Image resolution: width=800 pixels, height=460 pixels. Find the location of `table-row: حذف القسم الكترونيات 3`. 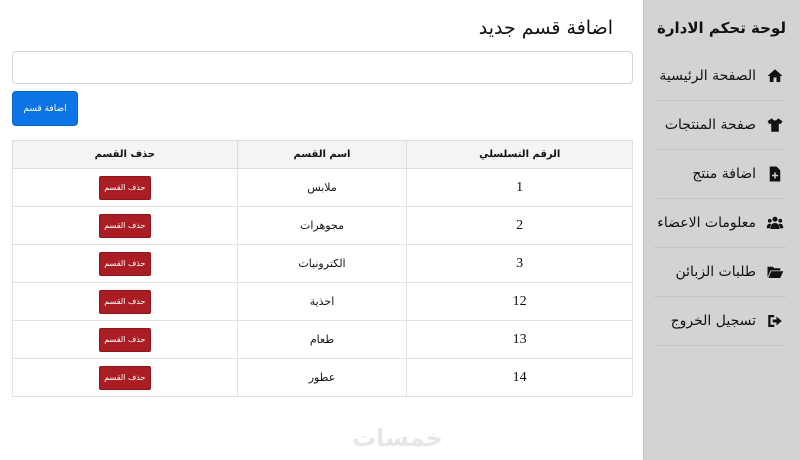

table-row: حذف القسم الكترونيات 3 is located at coordinates (322, 263).